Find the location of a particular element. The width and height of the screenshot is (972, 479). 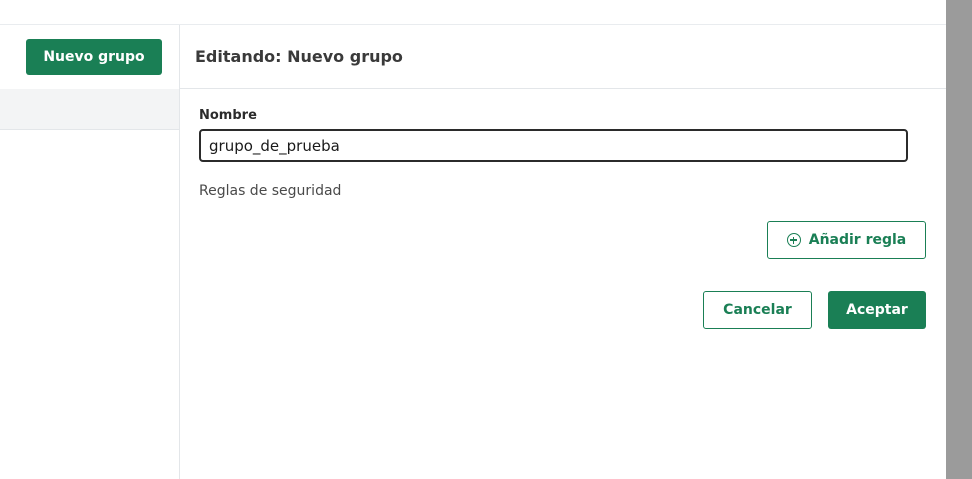

accept-button: Aceptar is located at coordinates (877, 310).